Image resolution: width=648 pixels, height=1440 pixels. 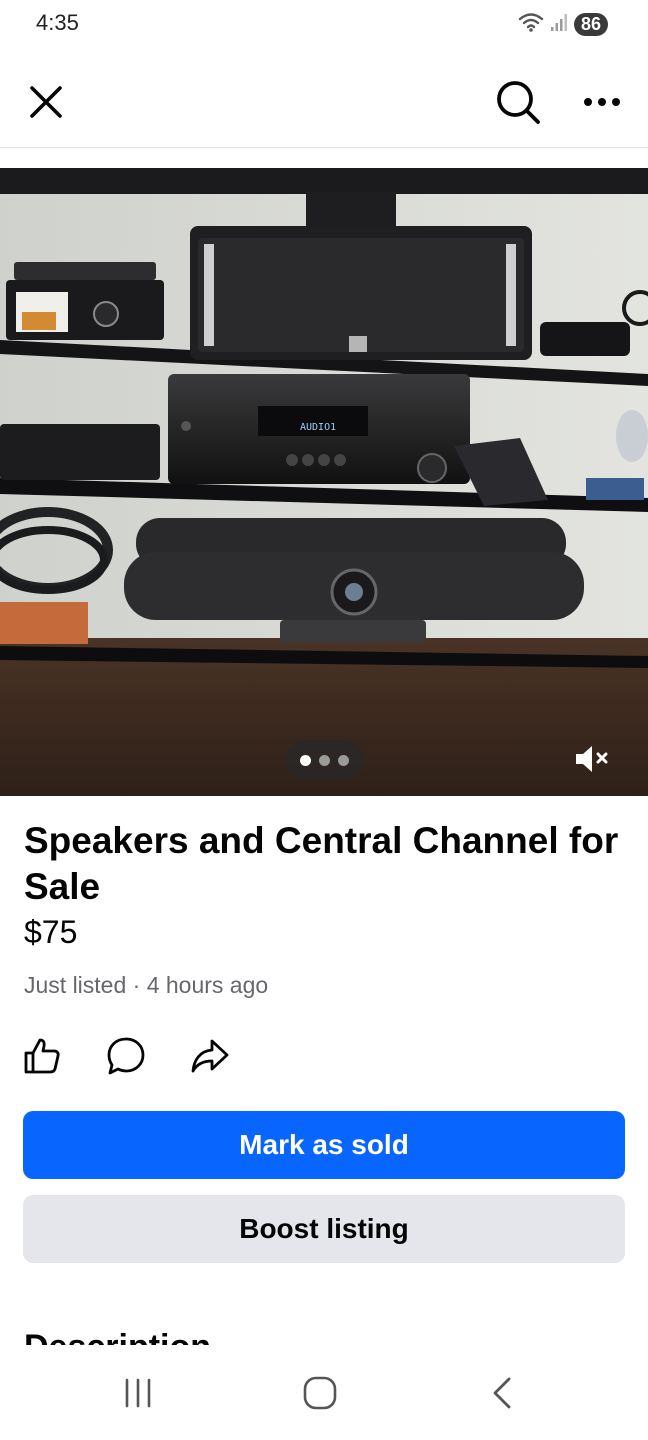 I want to click on home-button, so click(x=320, y=1393).